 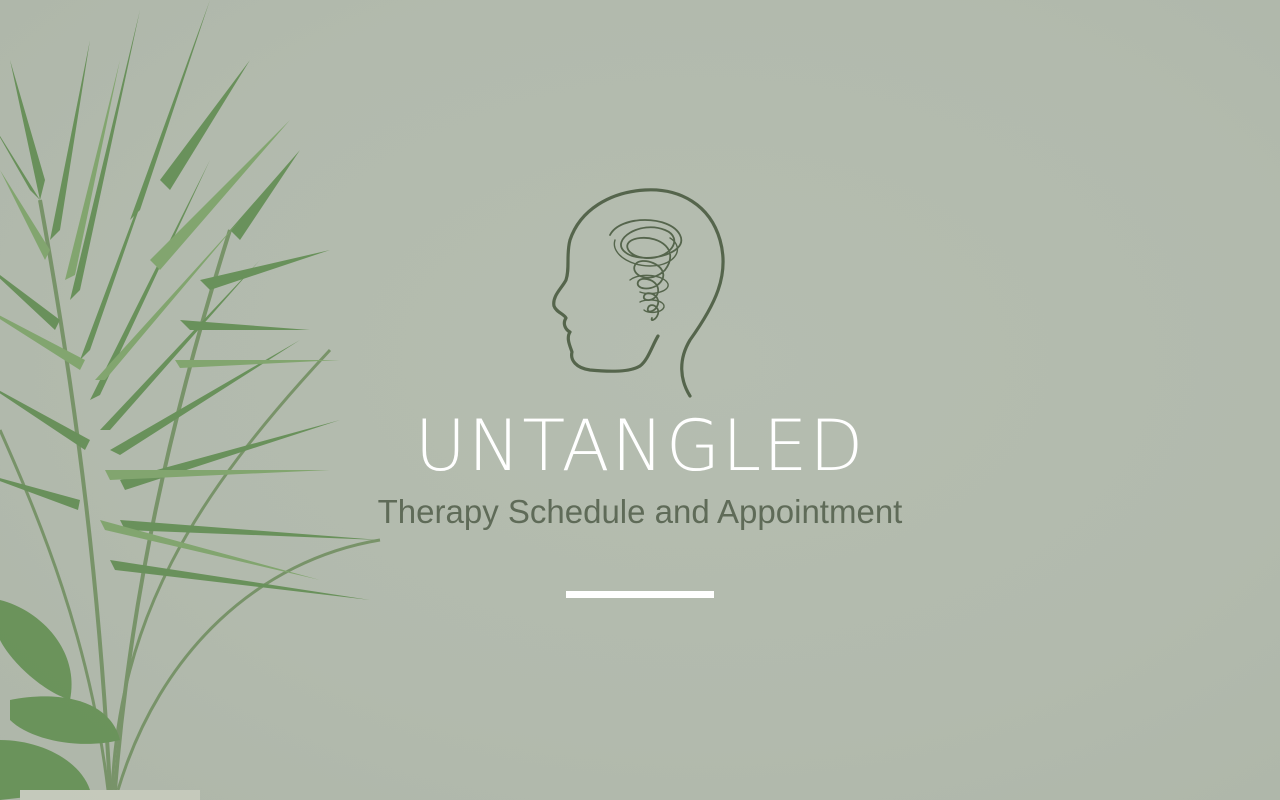 What do you see at coordinates (638, 293) in the screenshot?
I see `head-with-tangled-thoughts-icon` at bounding box center [638, 293].